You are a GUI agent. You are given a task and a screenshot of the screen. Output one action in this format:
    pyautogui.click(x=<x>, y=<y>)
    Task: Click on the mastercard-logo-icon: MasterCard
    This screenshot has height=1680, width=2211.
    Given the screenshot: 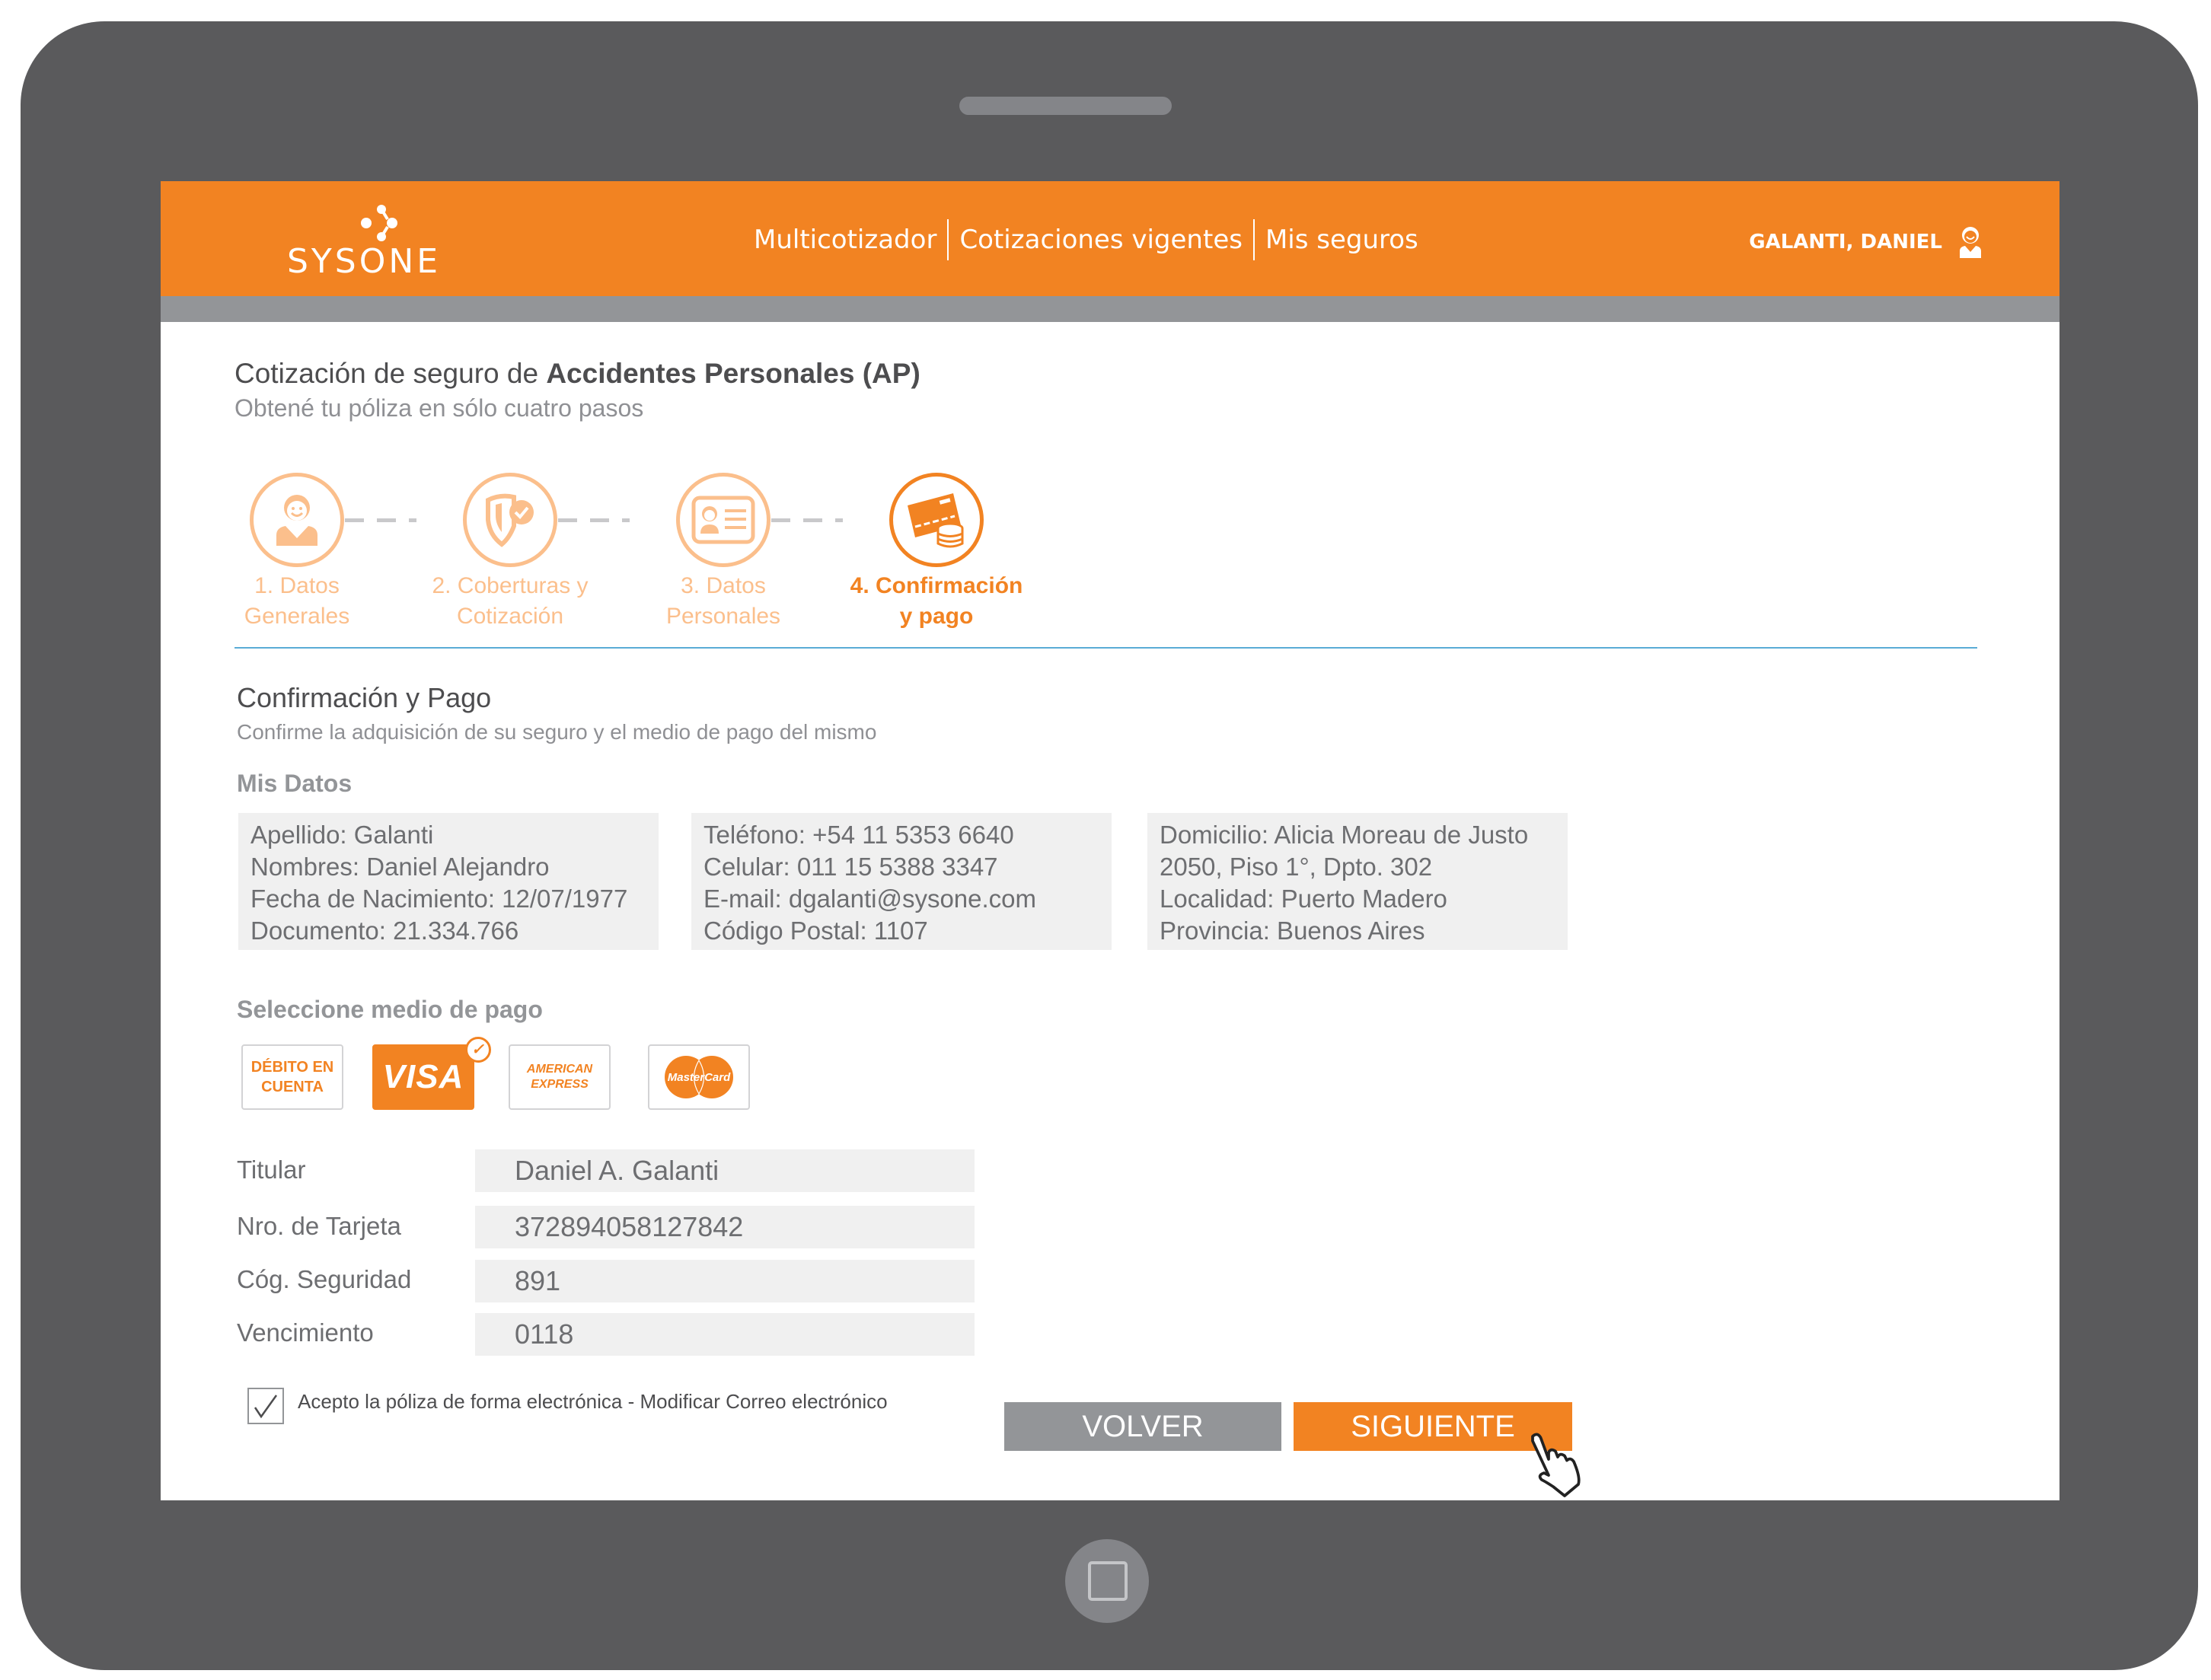 What is the action you would take?
    pyautogui.click(x=699, y=1077)
    